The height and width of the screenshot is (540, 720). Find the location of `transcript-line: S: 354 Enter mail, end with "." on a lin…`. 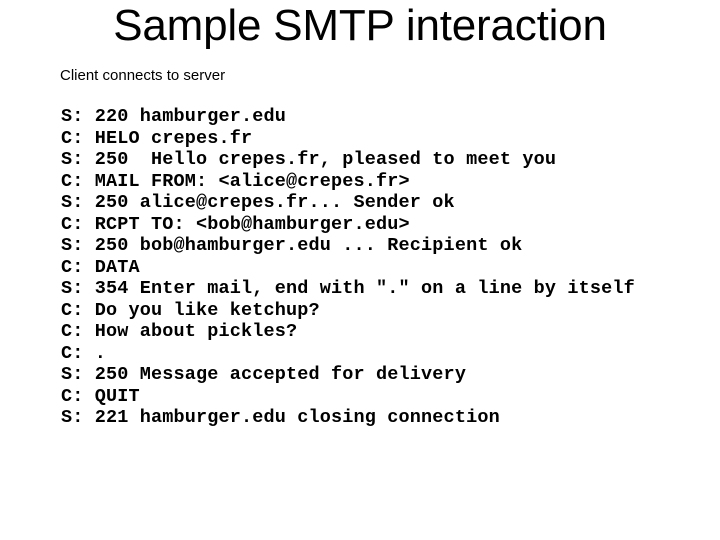

transcript-line: S: 354 Enter mail, end with "." on a lin… is located at coordinates (348, 288).